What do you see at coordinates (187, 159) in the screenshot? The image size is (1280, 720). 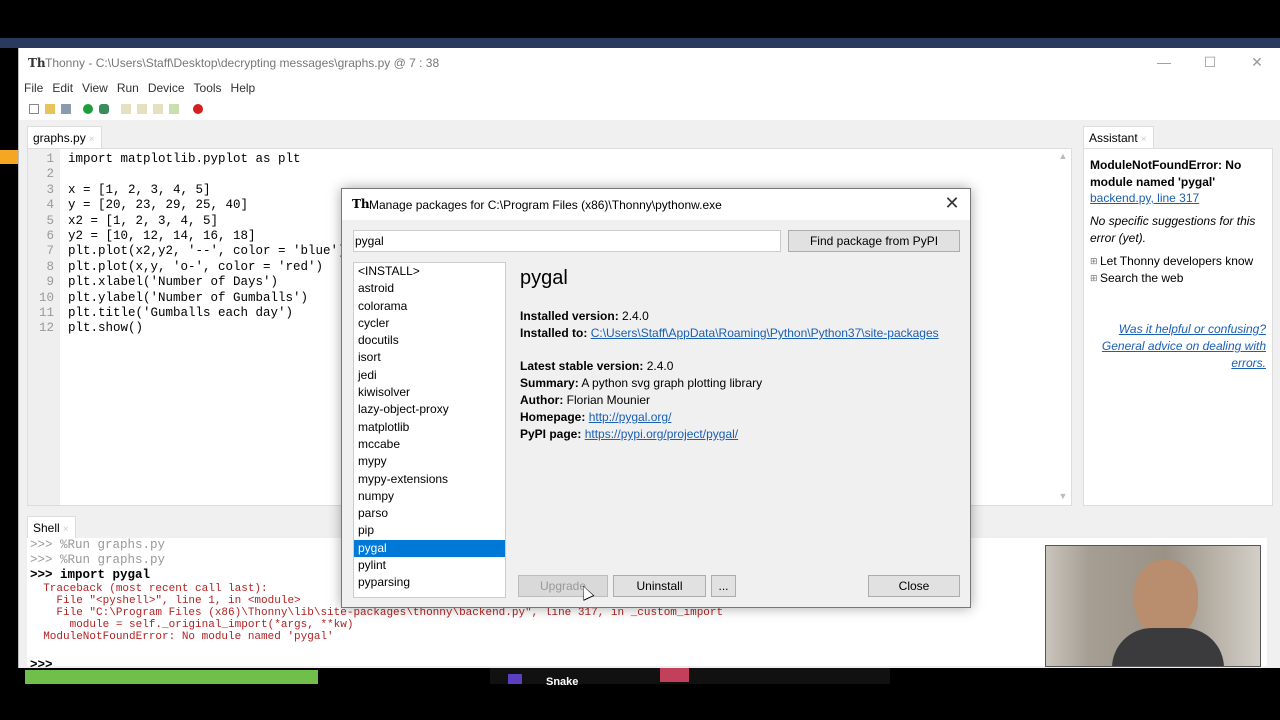 I see `code-line: 1 import matplotlib.pyplot as plt` at bounding box center [187, 159].